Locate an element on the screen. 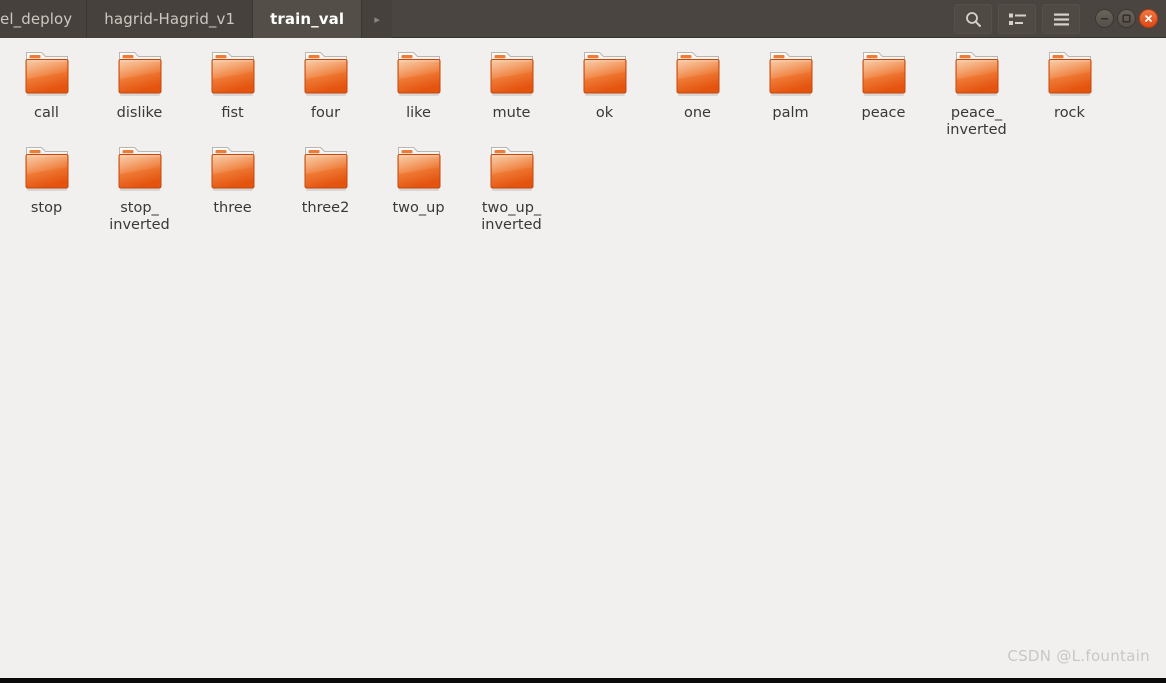  watermark: CSDN @L.fountain is located at coordinates (1078, 656).